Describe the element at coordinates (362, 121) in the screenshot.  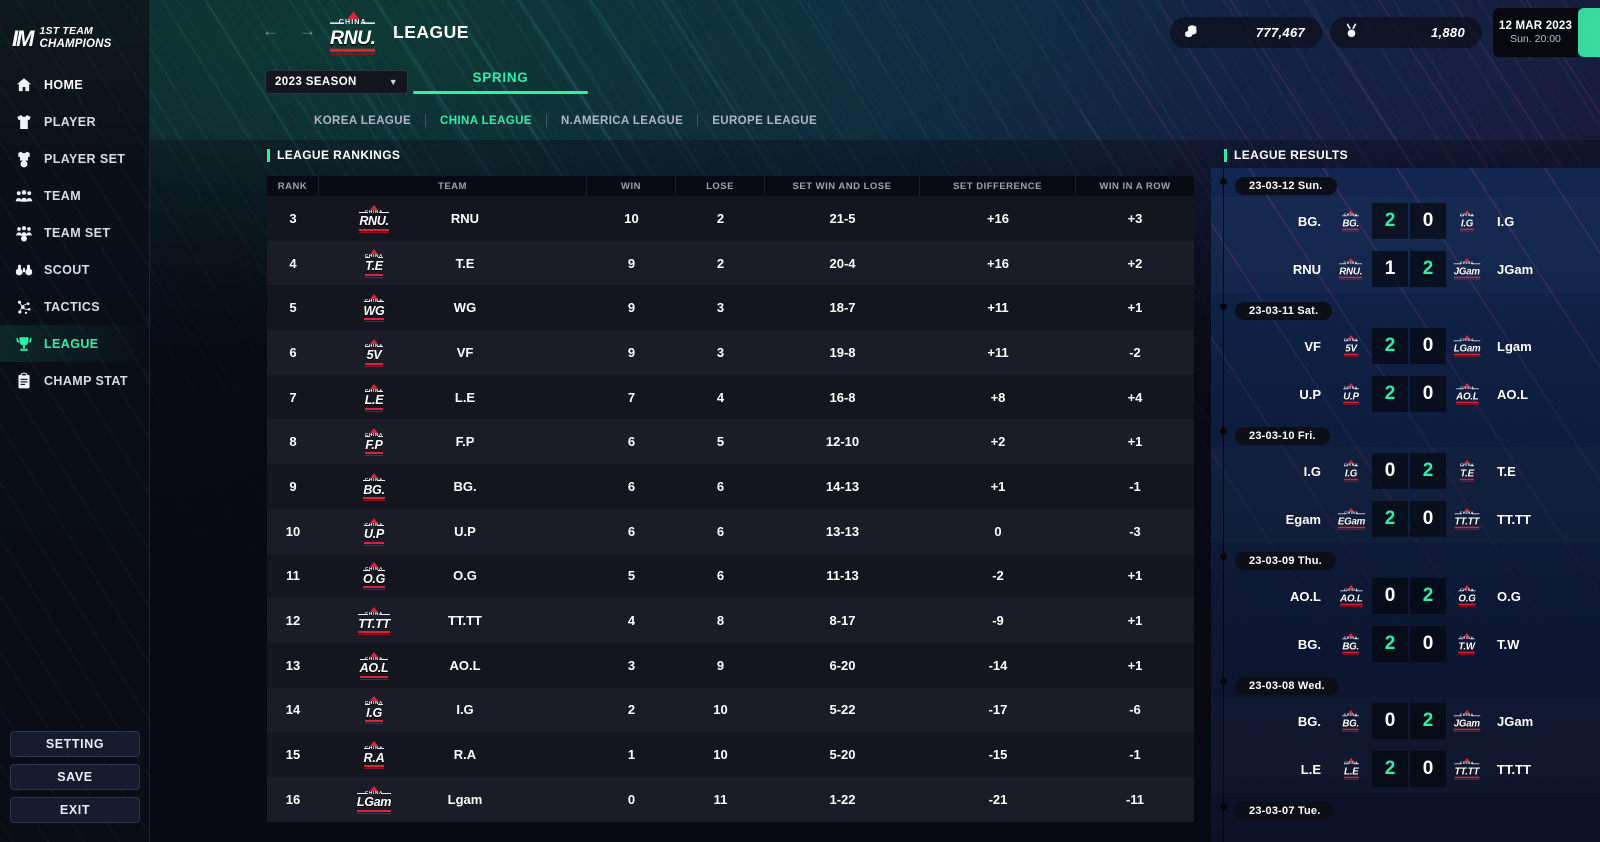
I see `tab-korea-league: KOREA LEAGUE` at that location.